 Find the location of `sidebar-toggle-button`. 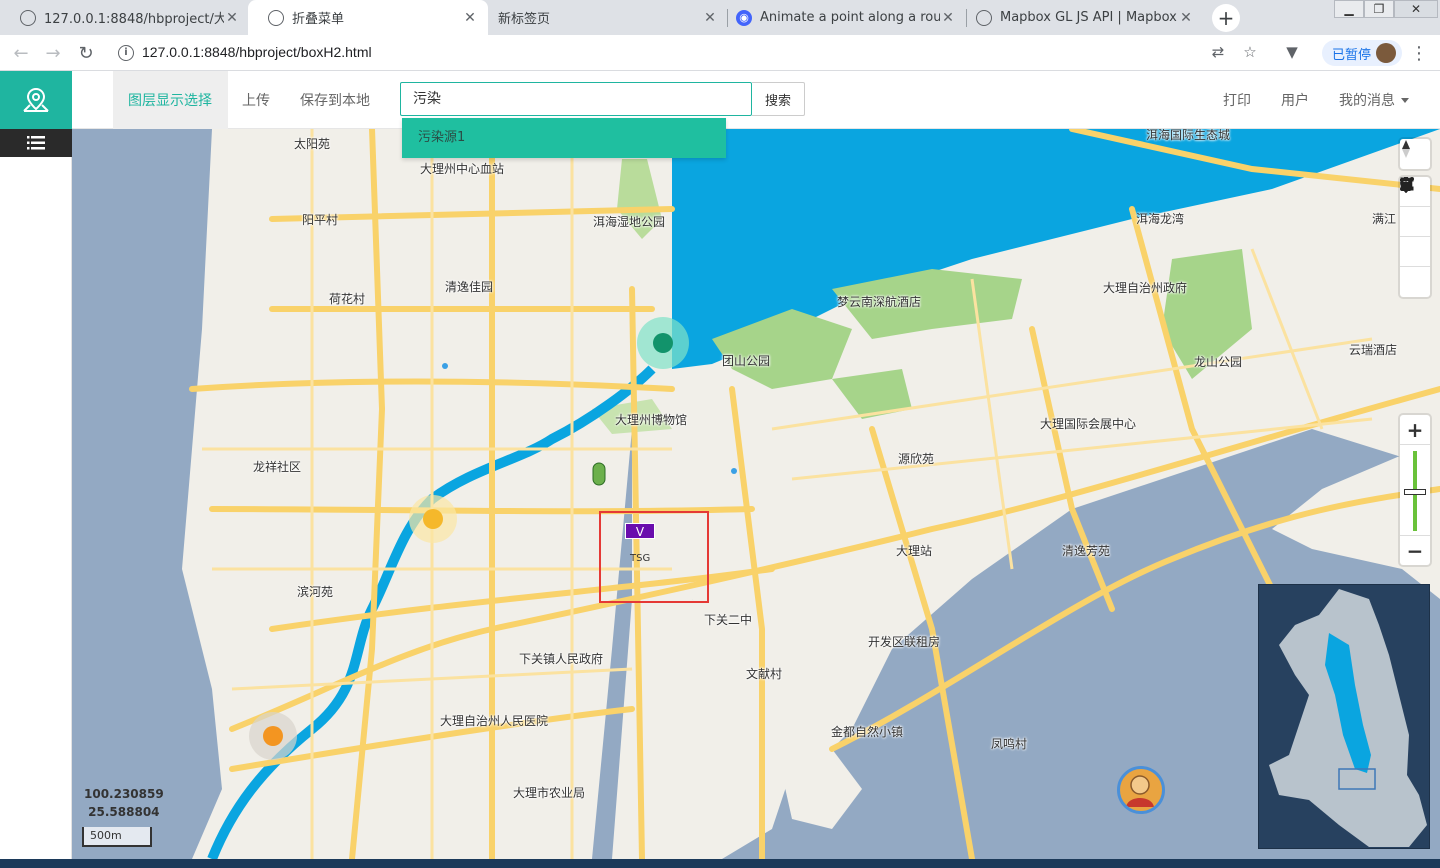

sidebar-toggle-button is located at coordinates (36, 143).